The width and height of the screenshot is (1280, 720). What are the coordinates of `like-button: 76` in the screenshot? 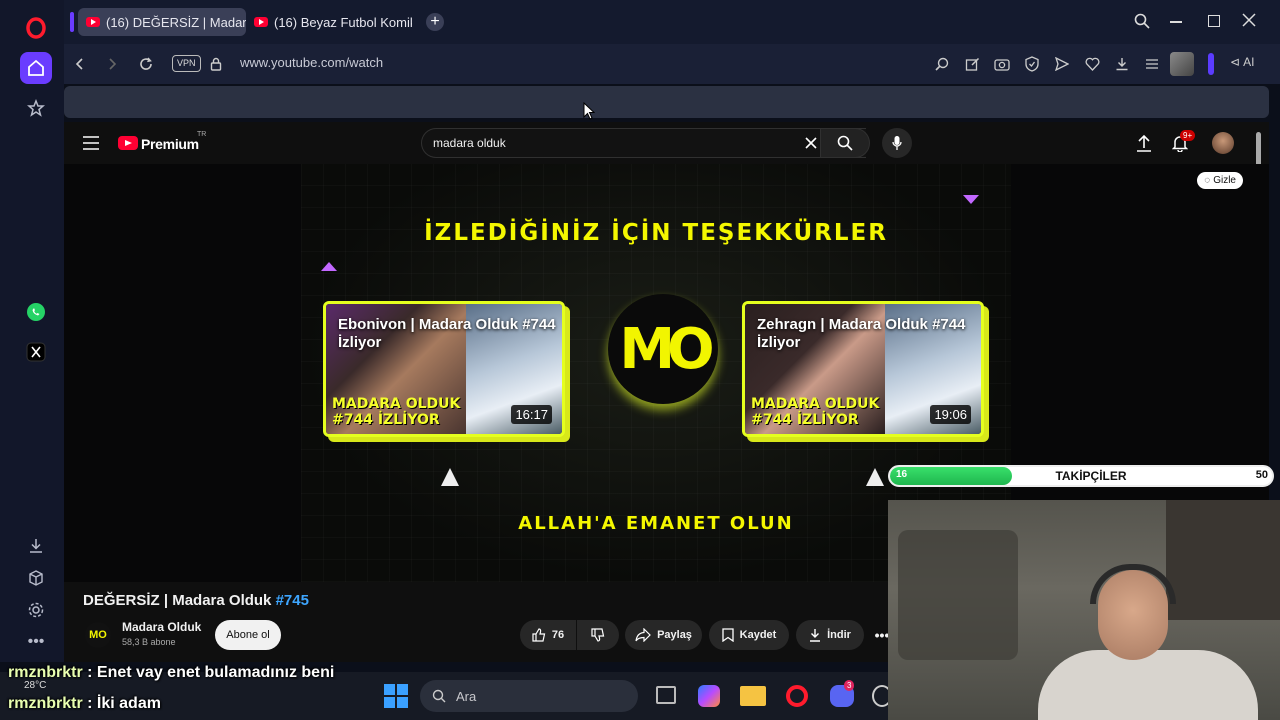 It's located at (548, 635).